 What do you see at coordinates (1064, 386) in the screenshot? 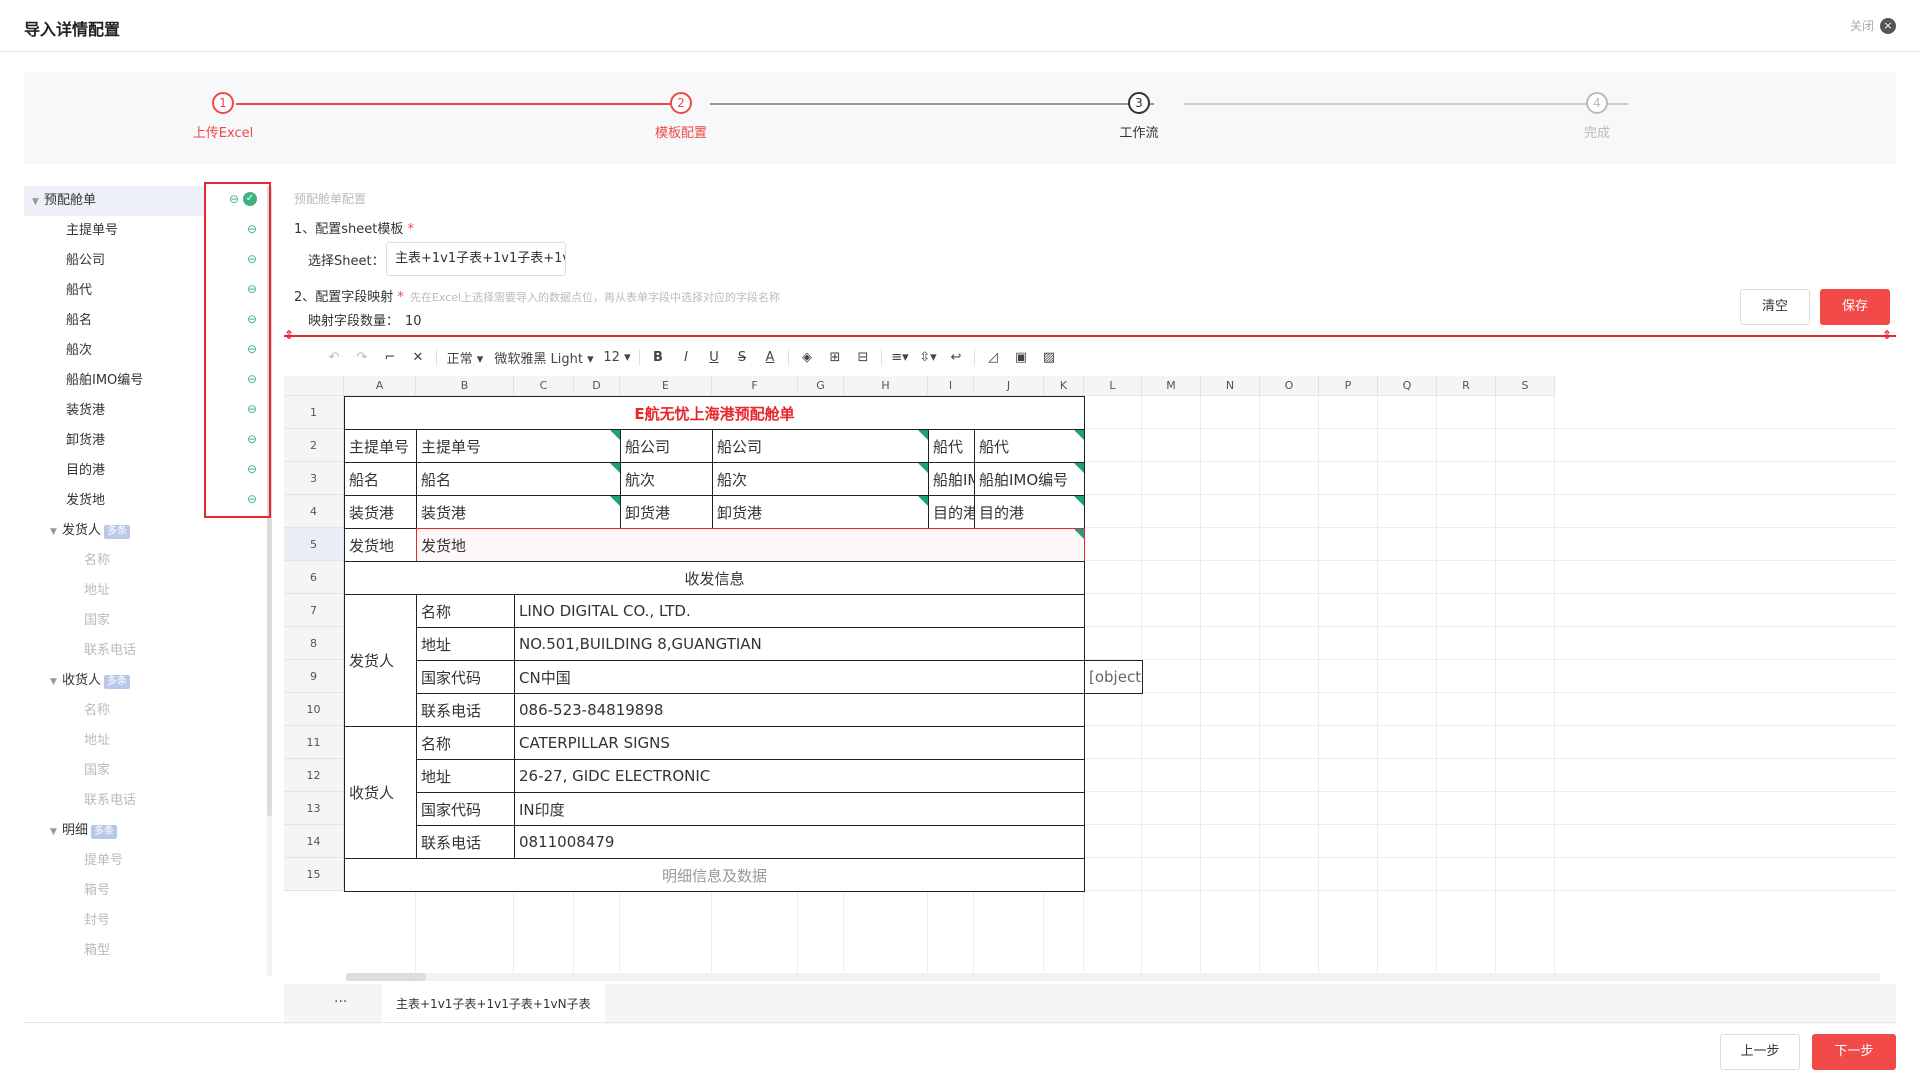
I see `column-header: K` at bounding box center [1064, 386].